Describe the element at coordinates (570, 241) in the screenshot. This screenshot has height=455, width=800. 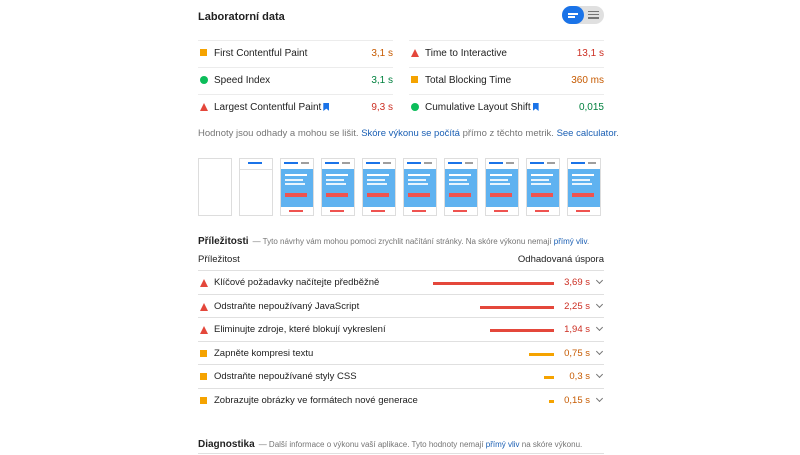
I see `direct-impact-link: přímý vliv` at that location.